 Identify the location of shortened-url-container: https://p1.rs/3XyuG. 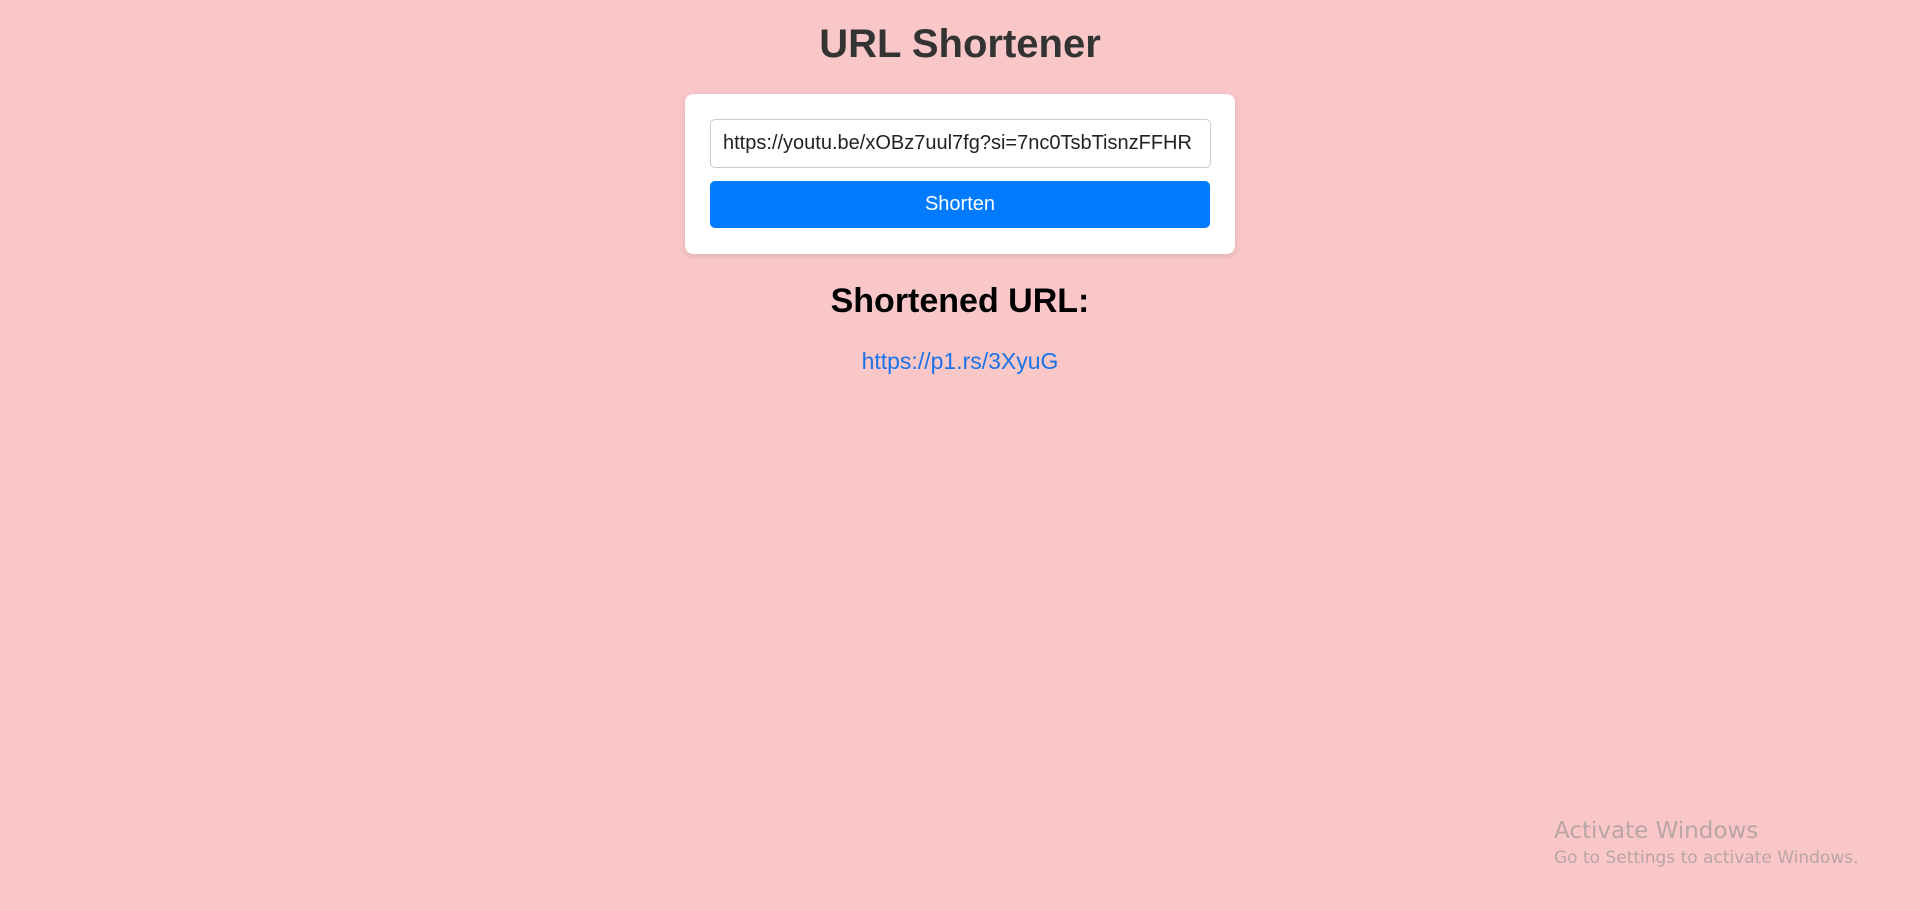
(960, 361).